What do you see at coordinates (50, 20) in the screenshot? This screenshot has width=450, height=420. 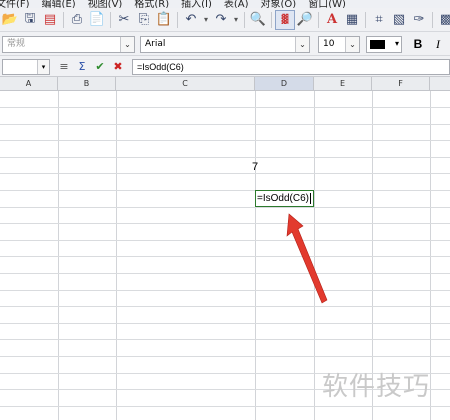 I see `export-pdf-icon: ▤` at bounding box center [50, 20].